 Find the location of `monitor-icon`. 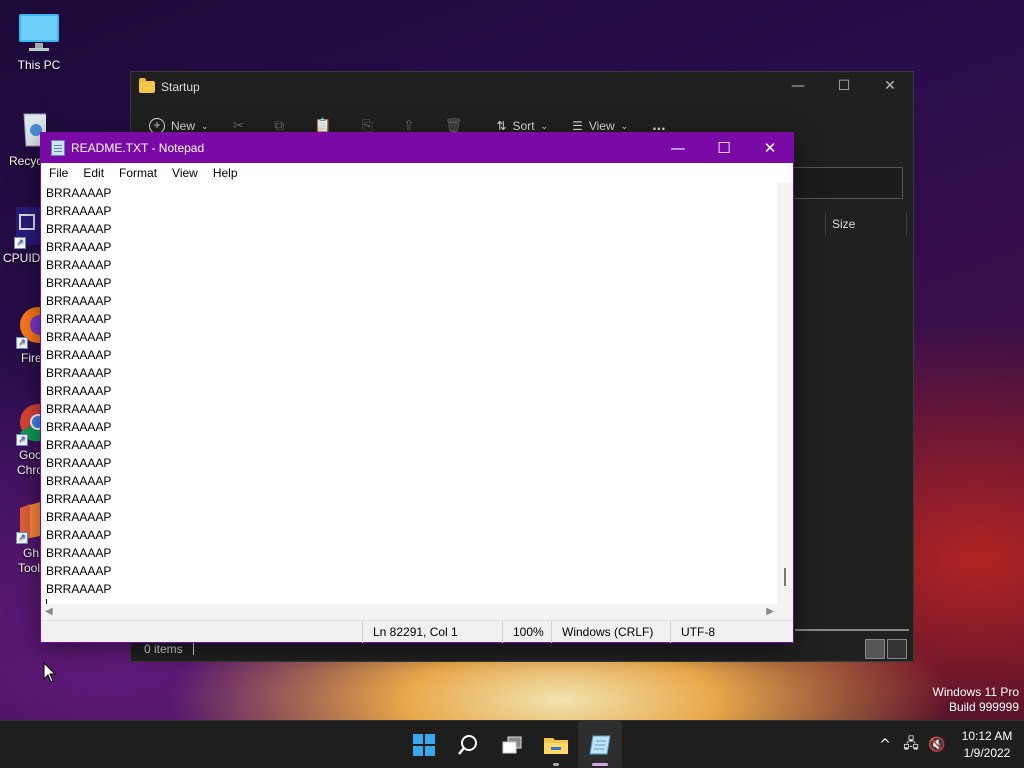

monitor-icon is located at coordinates (39, 33).